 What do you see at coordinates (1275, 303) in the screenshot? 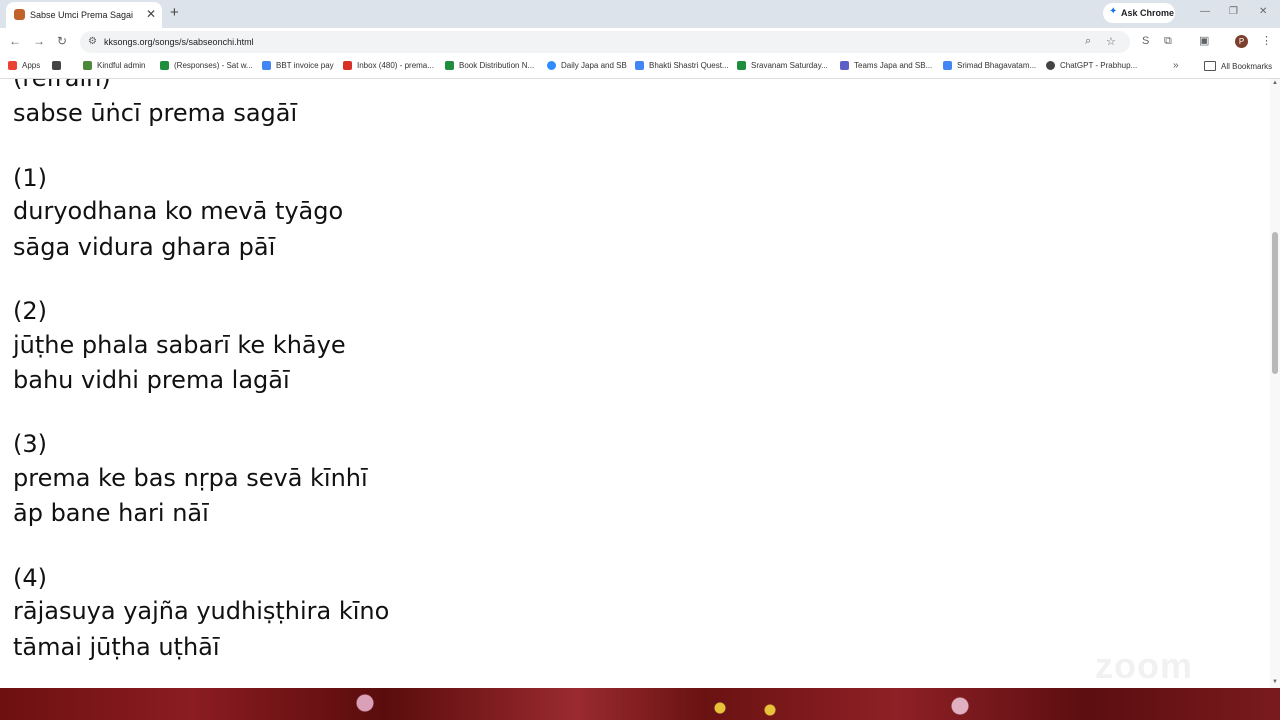
I see `scrollbar-thumb` at bounding box center [1275, 303].